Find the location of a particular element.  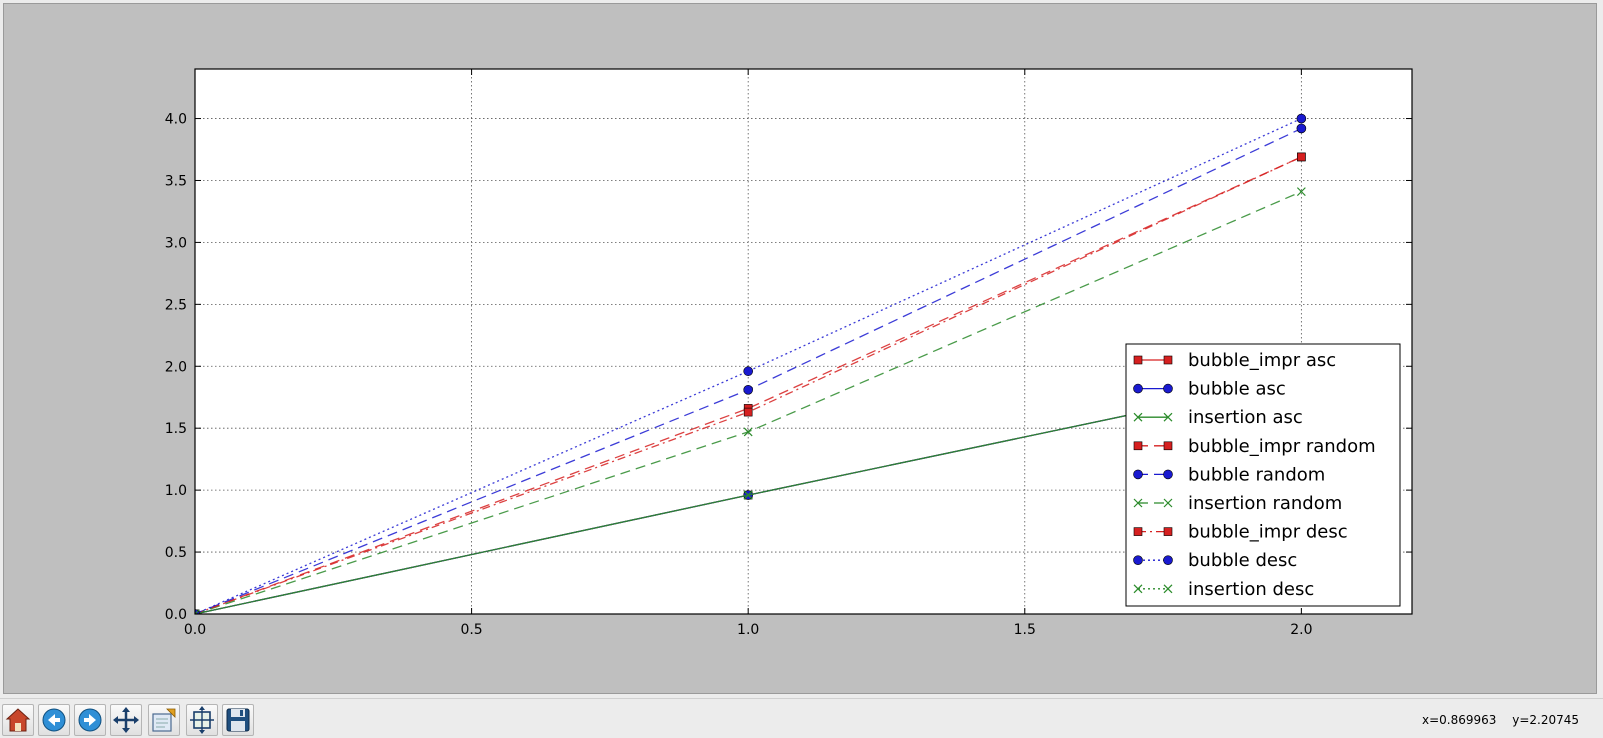

subplots-icon is located at coordinates (202, 720).